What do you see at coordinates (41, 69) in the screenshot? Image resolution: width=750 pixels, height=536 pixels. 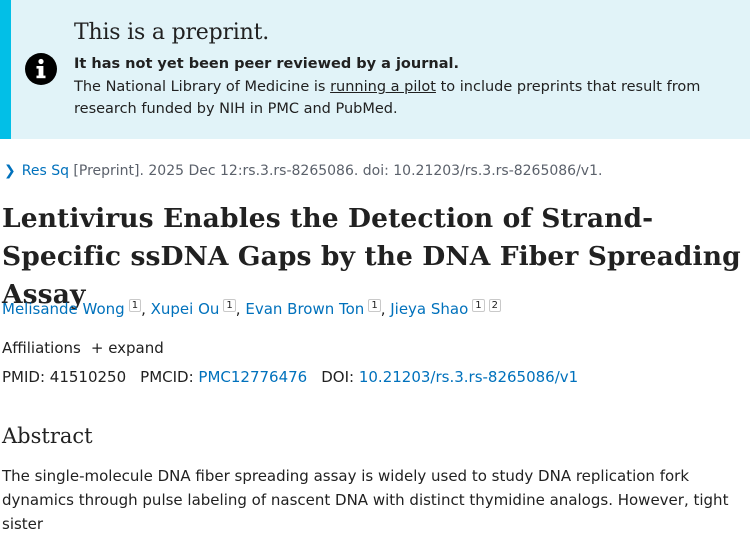 I see `info-circle-icon` at bounding box center [41, 69].